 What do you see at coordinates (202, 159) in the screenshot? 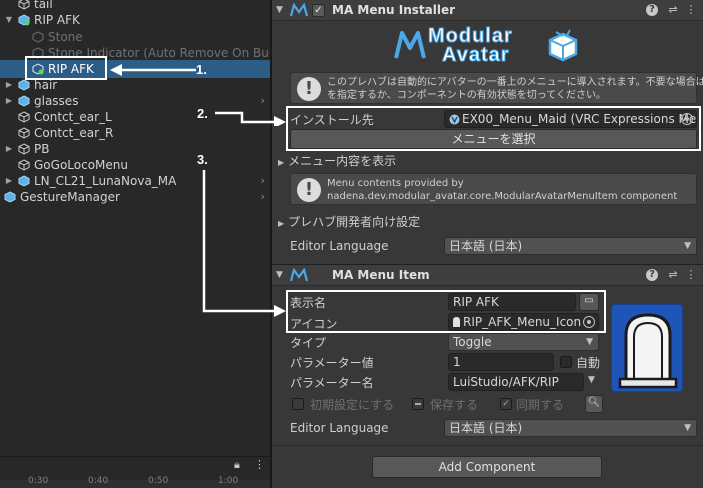
I see `annotation-label-3: 3.` at bounding box center [202, 159].